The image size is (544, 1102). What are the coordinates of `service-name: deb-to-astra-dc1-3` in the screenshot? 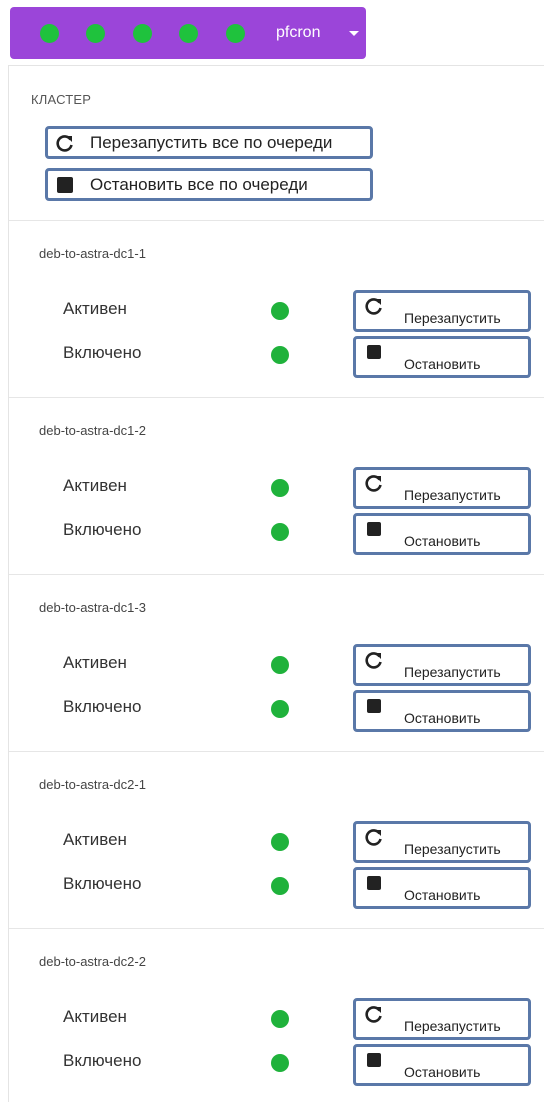 It's located at (92, 607).